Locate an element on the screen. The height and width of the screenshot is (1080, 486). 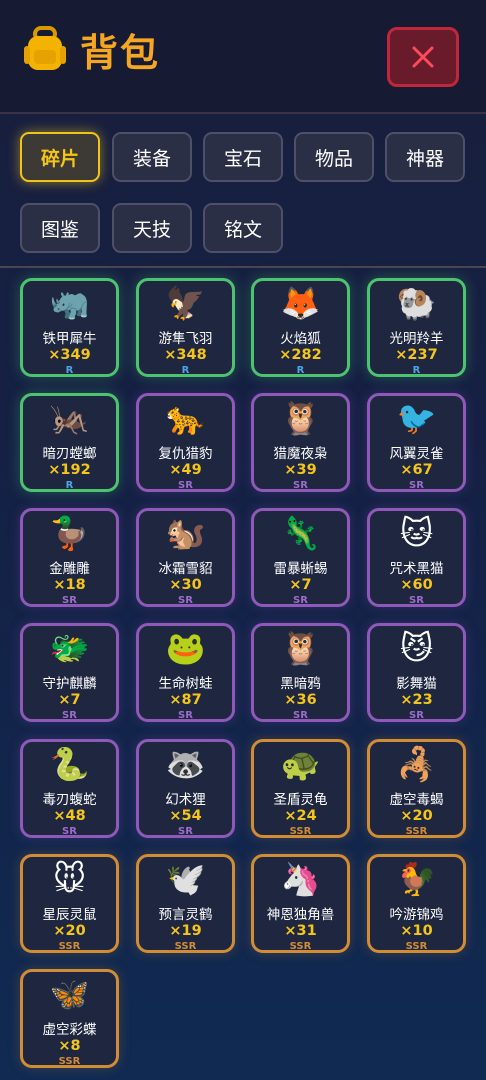
fragment-count: ×237 is located at coordinates (416, 355).